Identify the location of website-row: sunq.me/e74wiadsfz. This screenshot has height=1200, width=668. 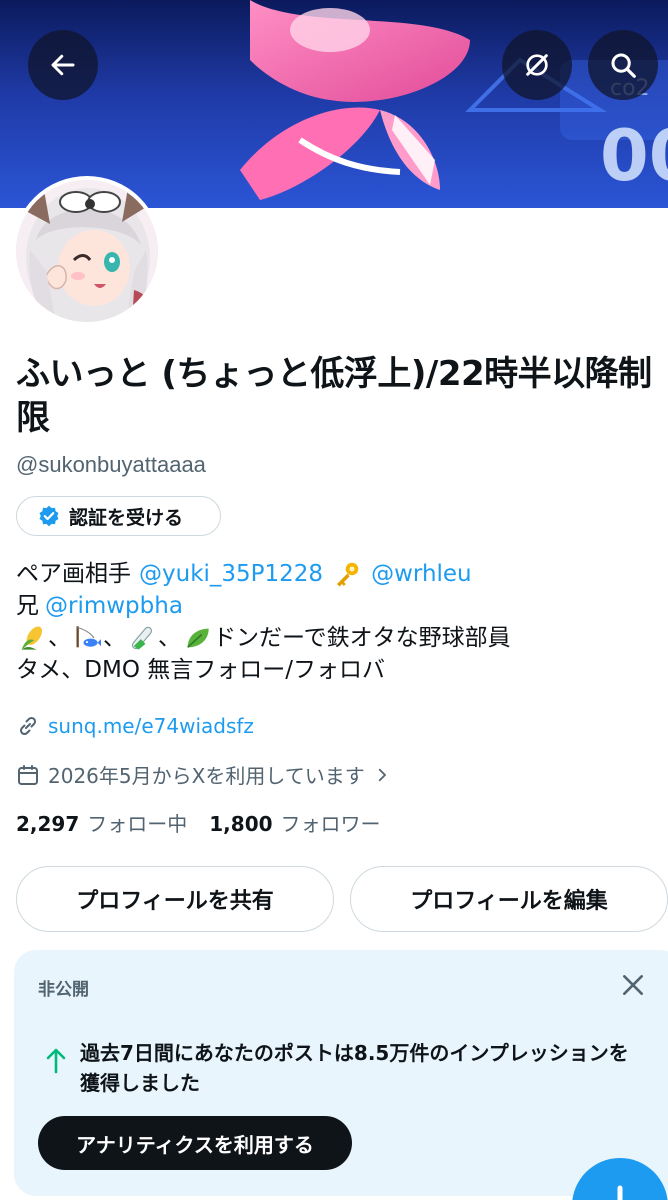
(135, 726).